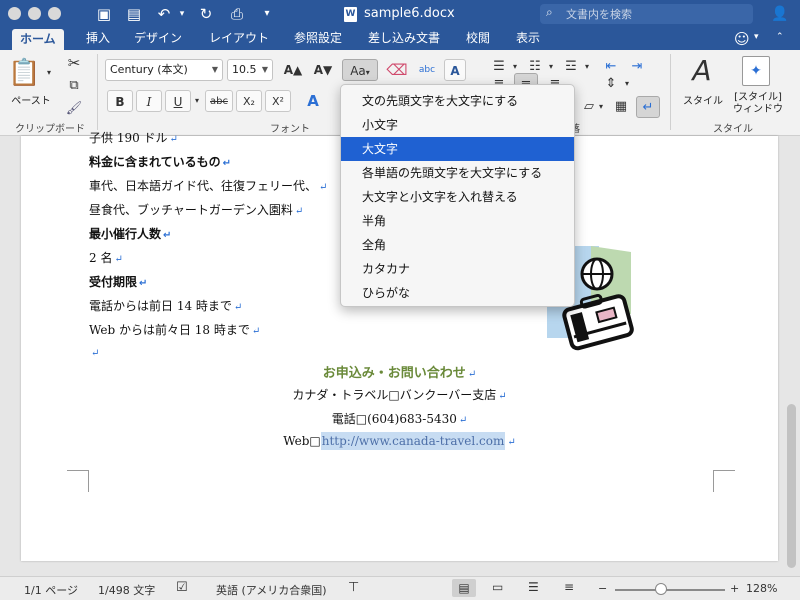 This screenshot has width=800, height=600. Describe the element at coordinates (404, 39) in the screenshot. I see `tab-mailings: 差し込み文書` at that location.